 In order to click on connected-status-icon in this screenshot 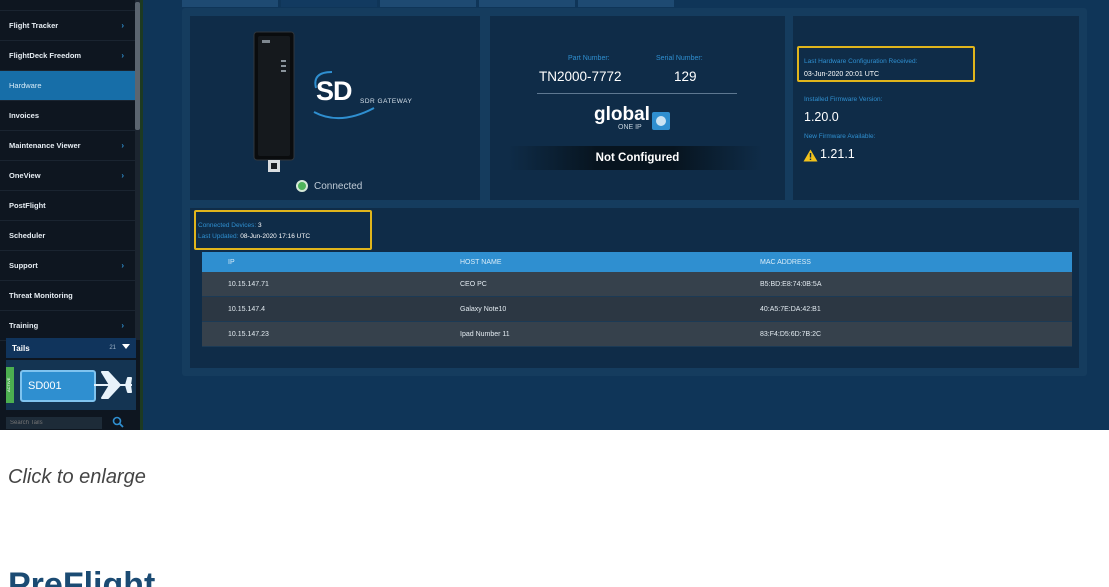, I will do `click(302, 186)`.